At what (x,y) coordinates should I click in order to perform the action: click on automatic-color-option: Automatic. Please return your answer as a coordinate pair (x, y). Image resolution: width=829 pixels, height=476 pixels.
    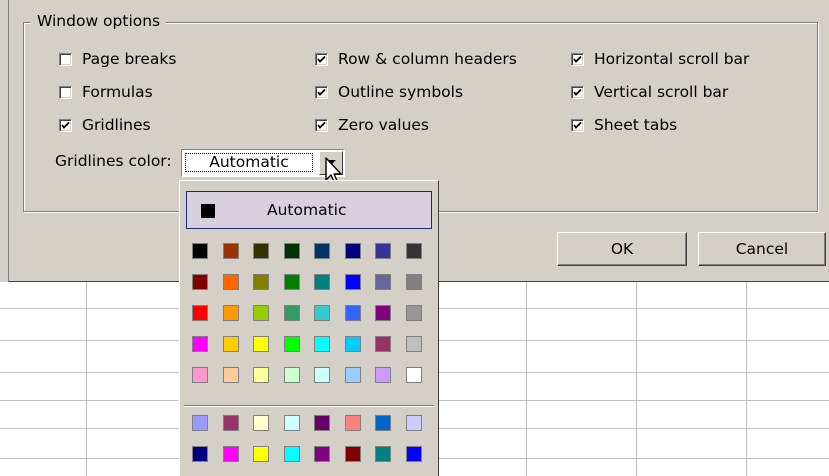
    Looking at the image, I should click on (309, 210).